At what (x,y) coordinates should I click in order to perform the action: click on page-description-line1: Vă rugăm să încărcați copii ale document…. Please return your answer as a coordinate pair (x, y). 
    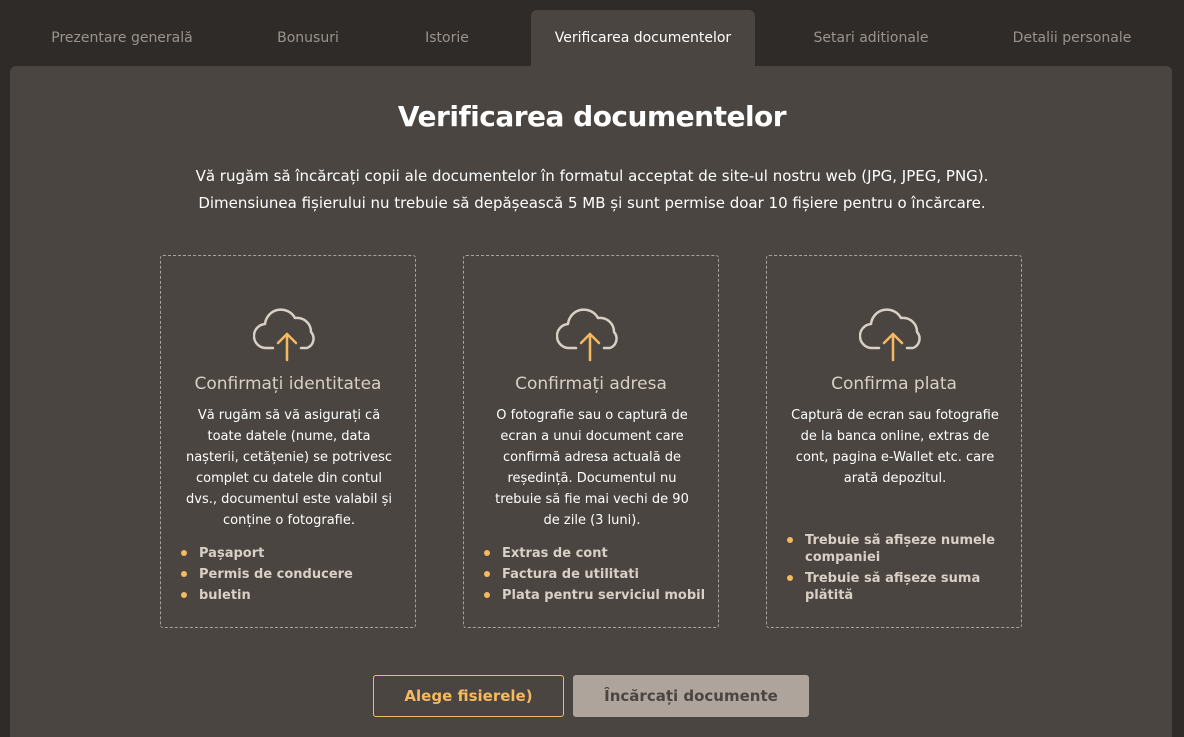
    Looking at the image, I should click on (592, 176).